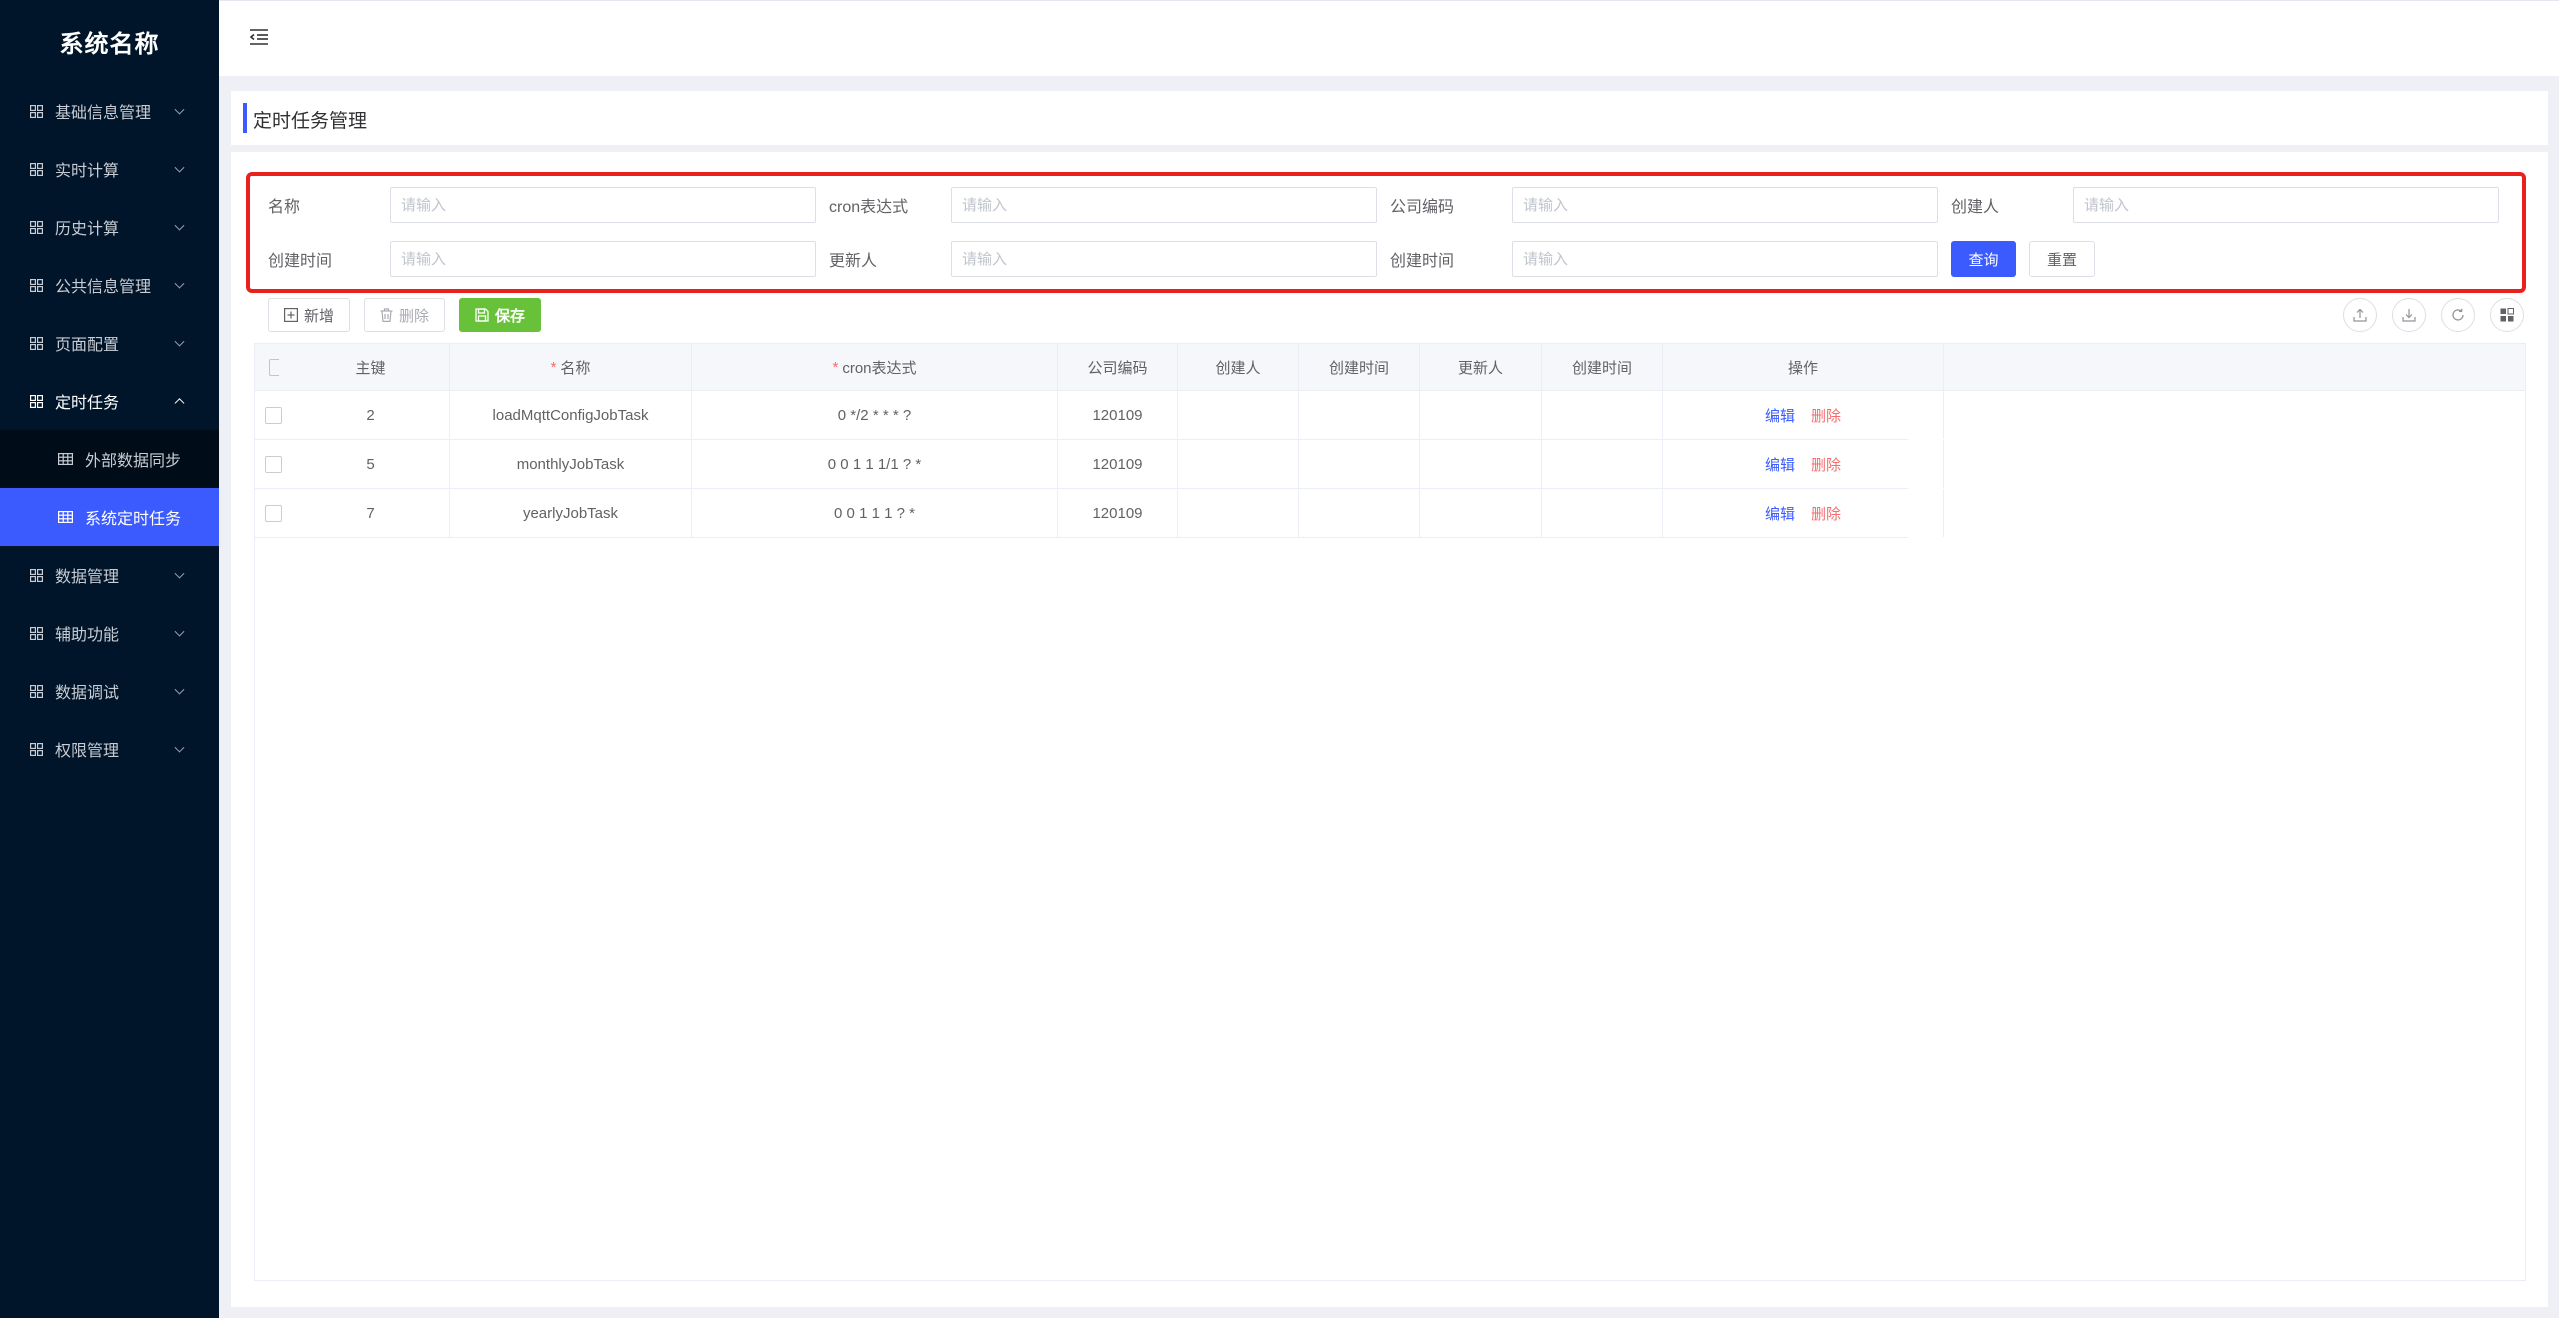 This screenshot has width=2559, height=1318. I want to click on cell-cron: 0 0 1 1 1/1 ? *, so click(875, 464).